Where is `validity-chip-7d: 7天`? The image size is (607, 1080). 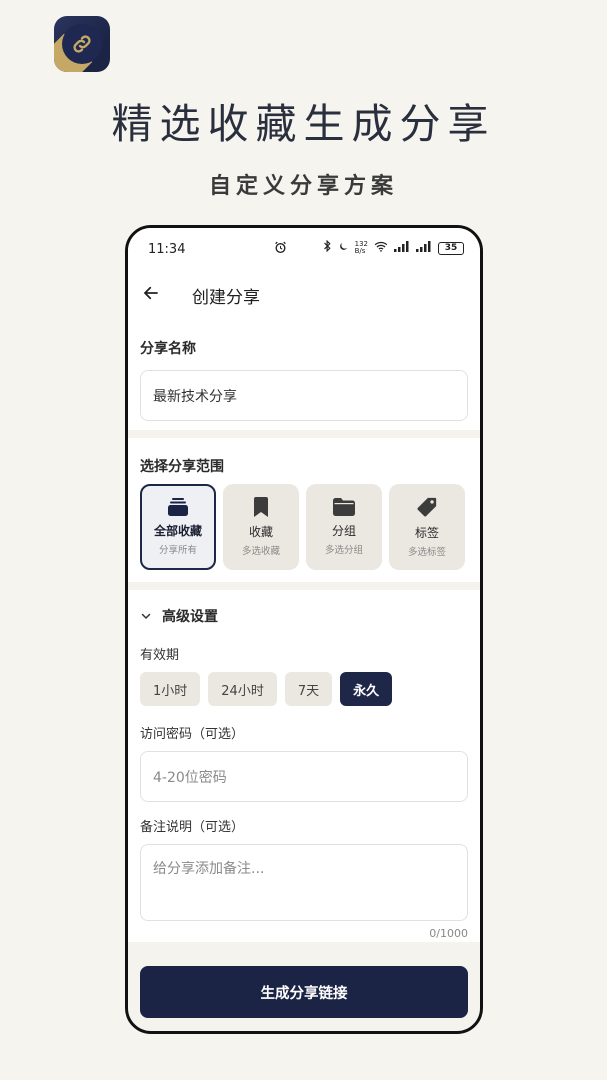 validity-chip-7d: 7天 is located at coordinates (308, 689).